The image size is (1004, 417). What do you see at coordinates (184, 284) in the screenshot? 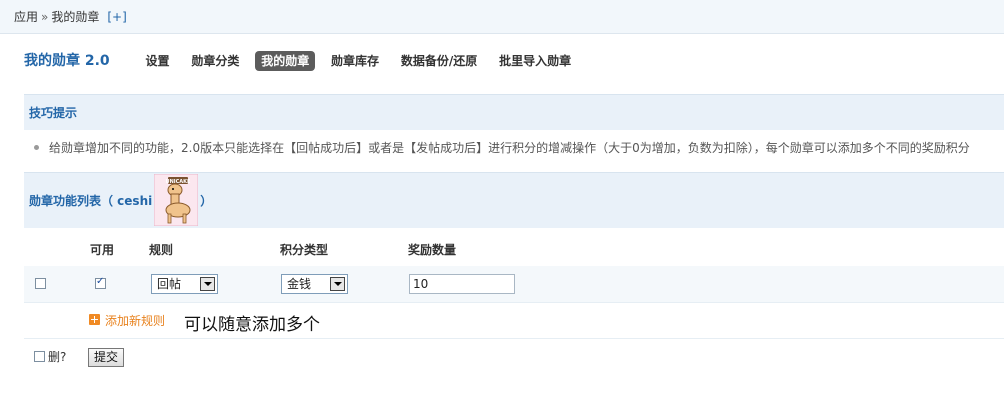
I see `rule-select: 回帖` at bounding box center [184, 284].